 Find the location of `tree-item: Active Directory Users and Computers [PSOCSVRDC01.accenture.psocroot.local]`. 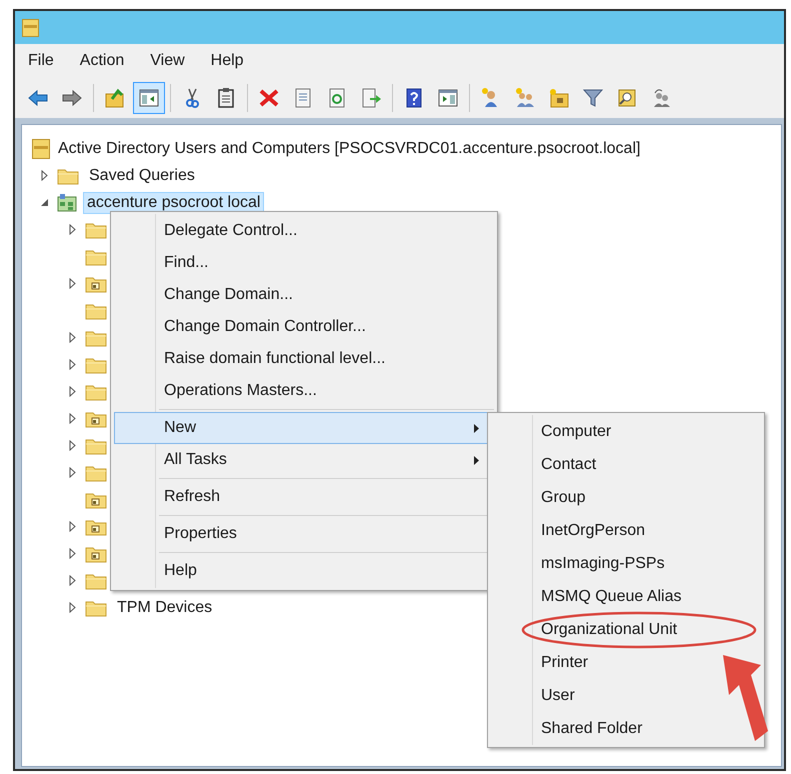

tree-item: Active Directory Users and Computers [PSOCSVRDC01.accenture.psocroot.local] is located at coordinates (349, 148).